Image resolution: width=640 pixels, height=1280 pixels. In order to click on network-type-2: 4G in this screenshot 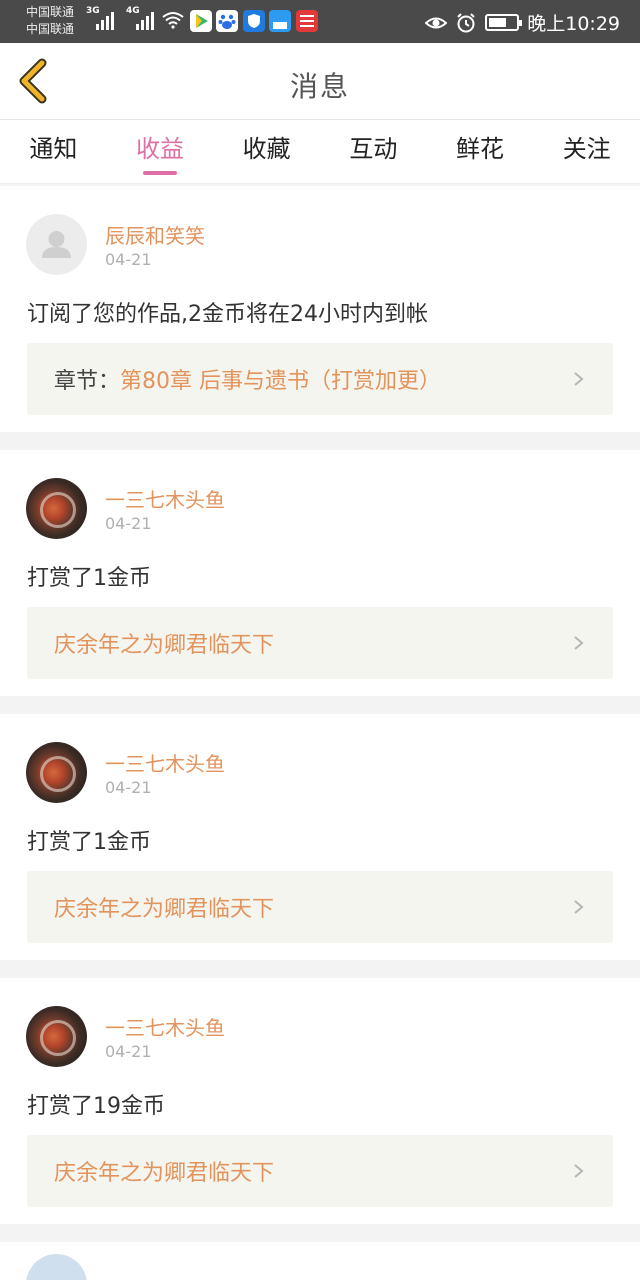, I will do `click(133, 11)`.